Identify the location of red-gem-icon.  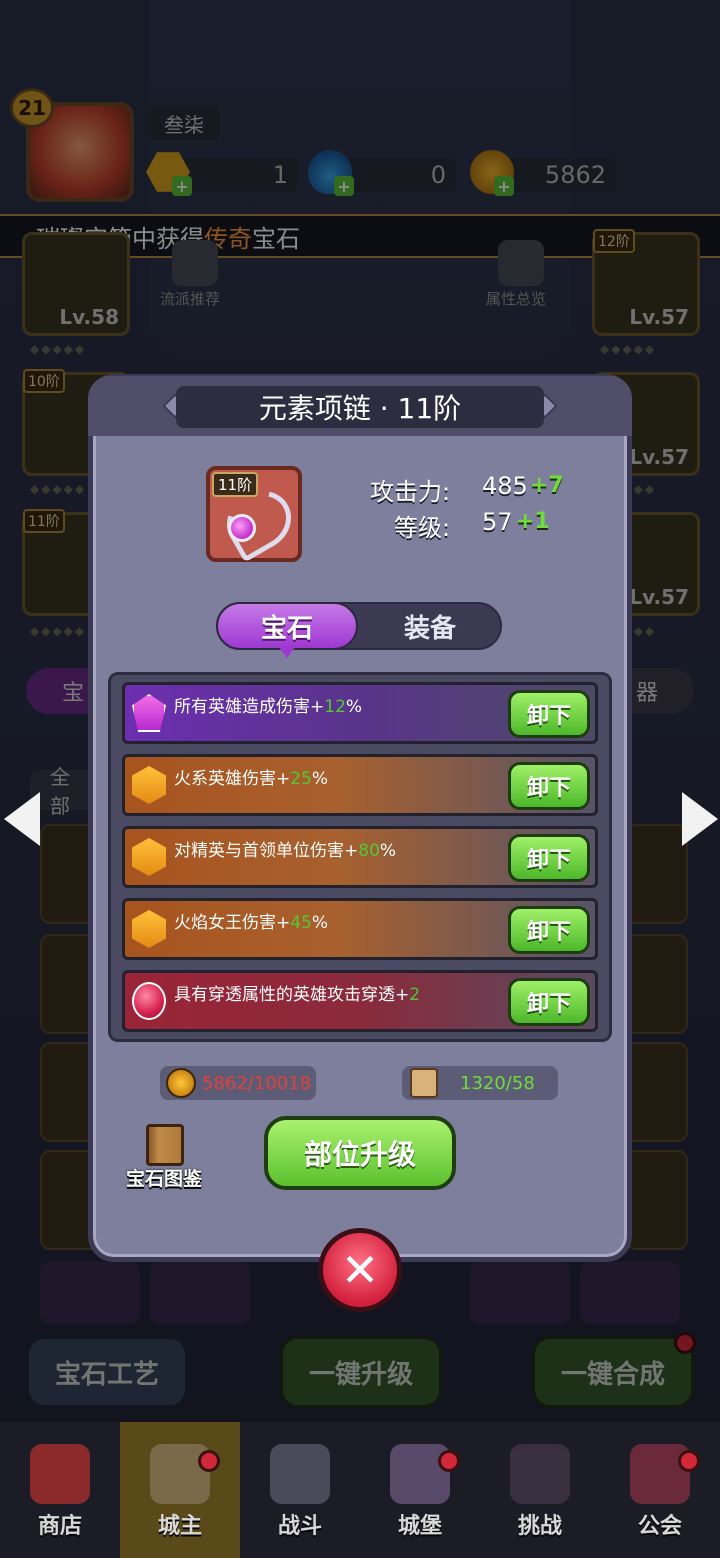
(149, 1001).